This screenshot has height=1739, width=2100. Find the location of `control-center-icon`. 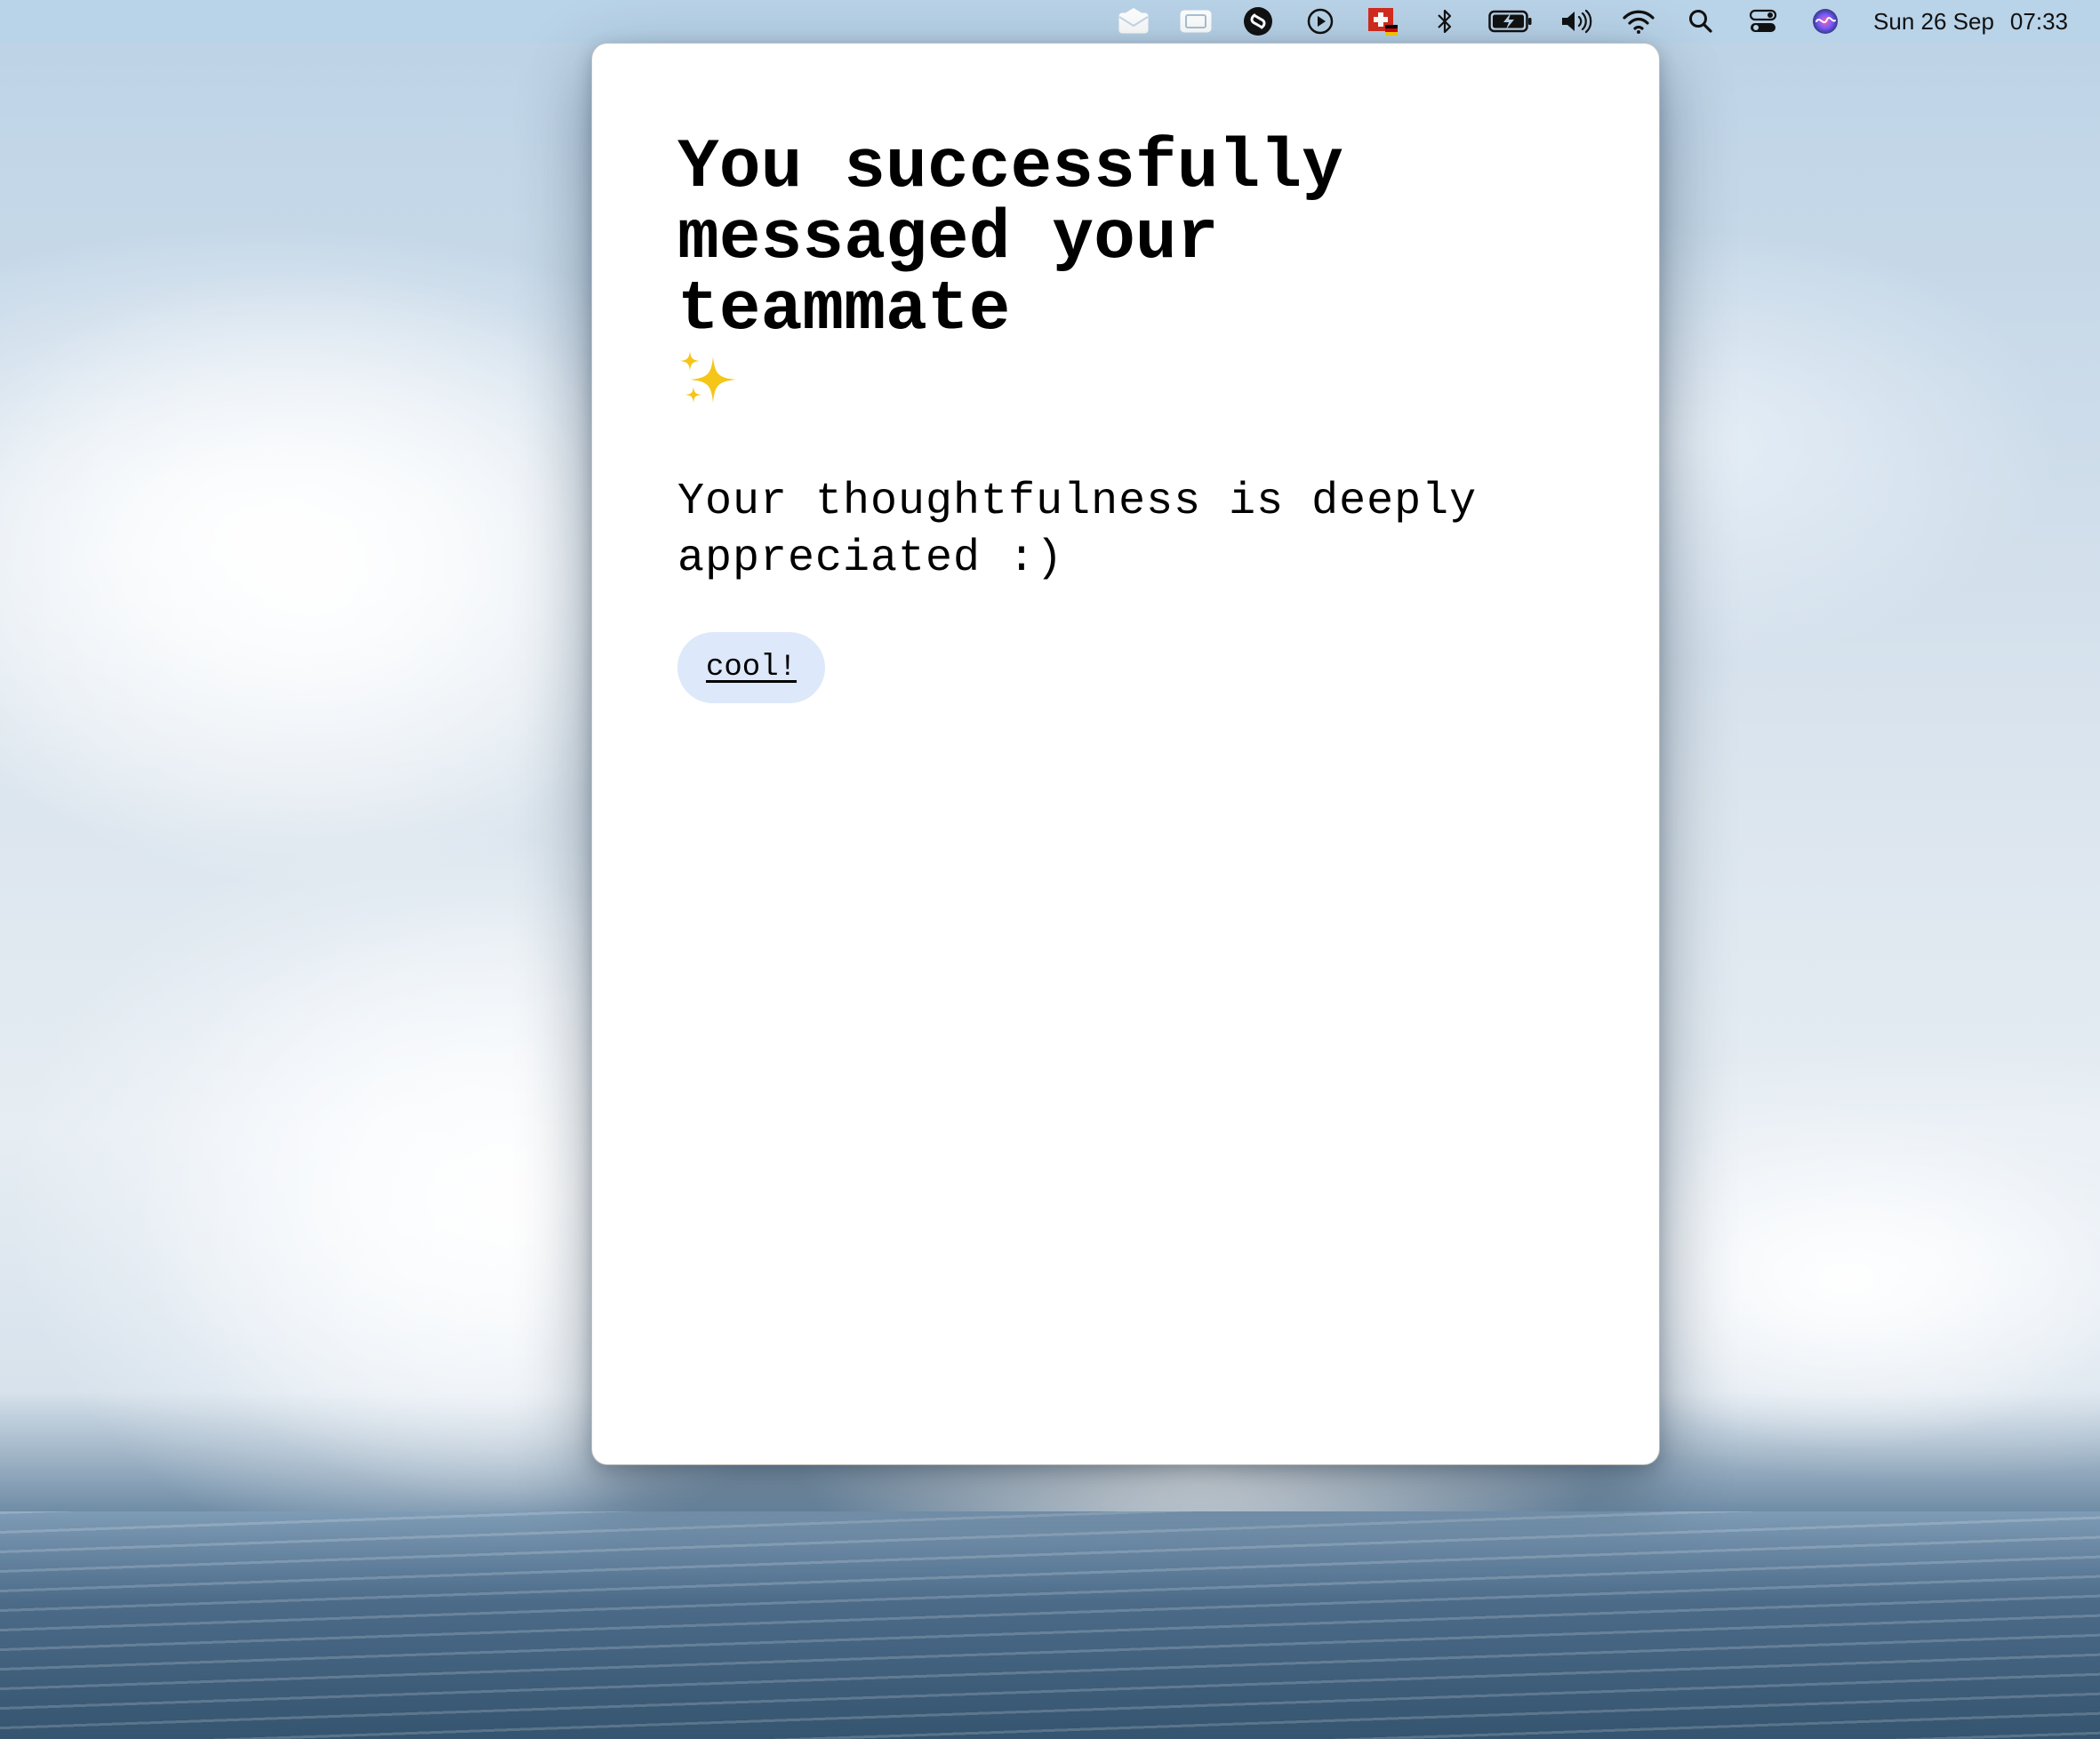

control-center-icon is located at coordinates (1763, 21).